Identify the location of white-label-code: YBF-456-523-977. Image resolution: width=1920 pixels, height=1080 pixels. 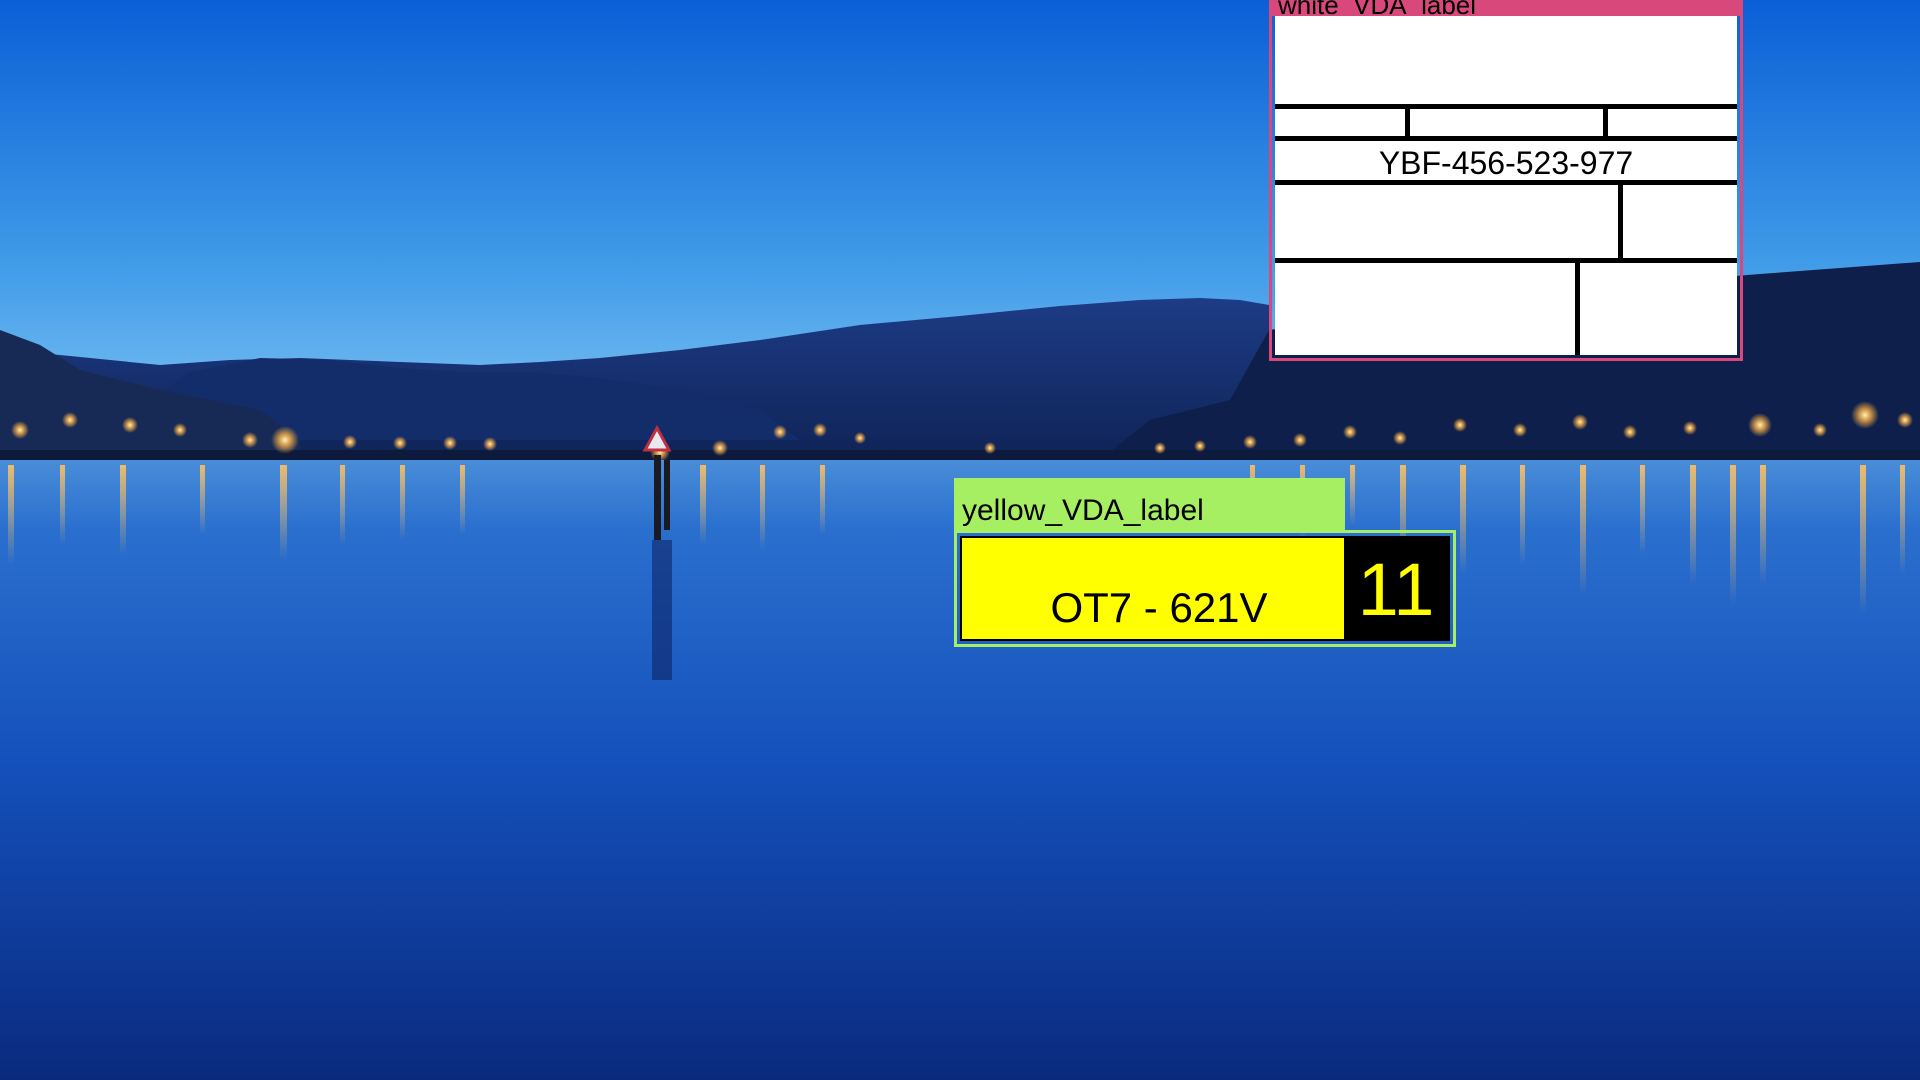
(1506, 163).